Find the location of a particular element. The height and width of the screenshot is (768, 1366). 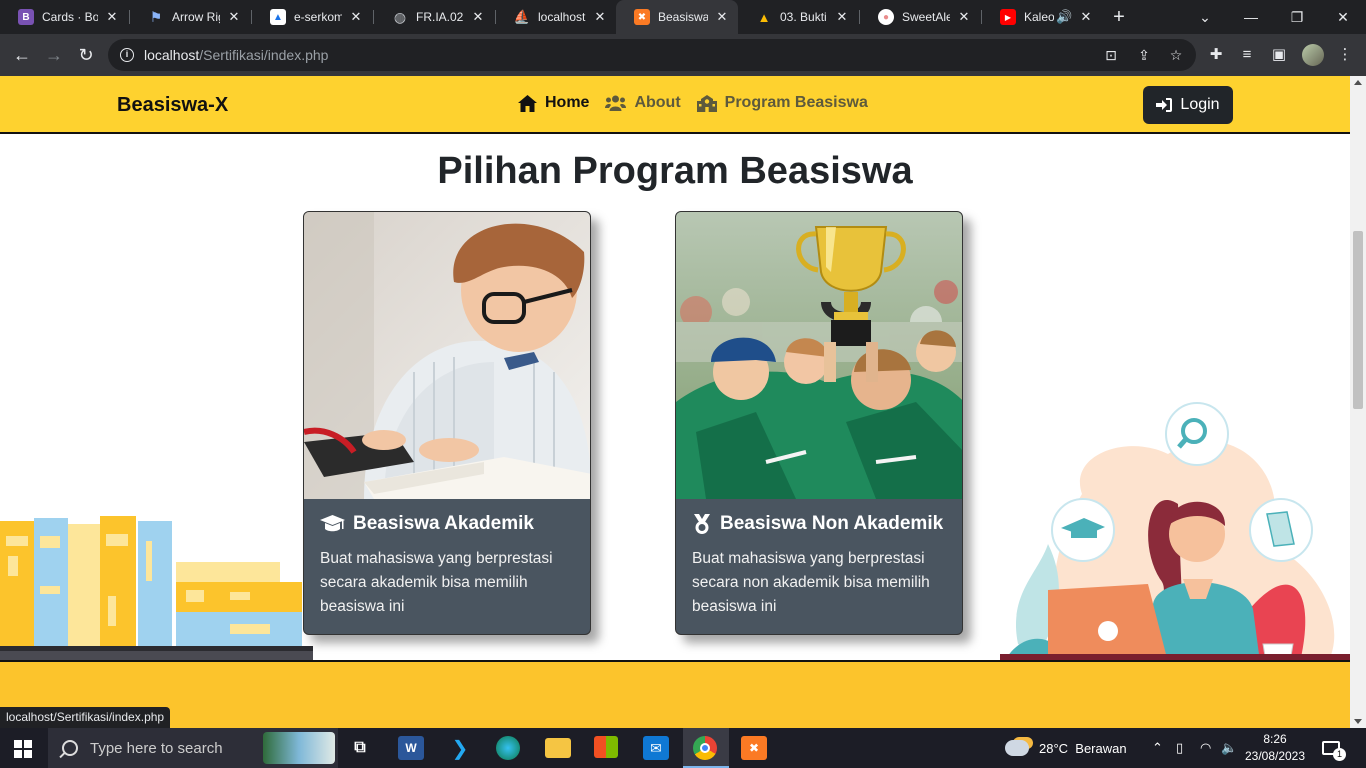

flag-favicon-icon: ⚑ is located at coordinates (156, 16).